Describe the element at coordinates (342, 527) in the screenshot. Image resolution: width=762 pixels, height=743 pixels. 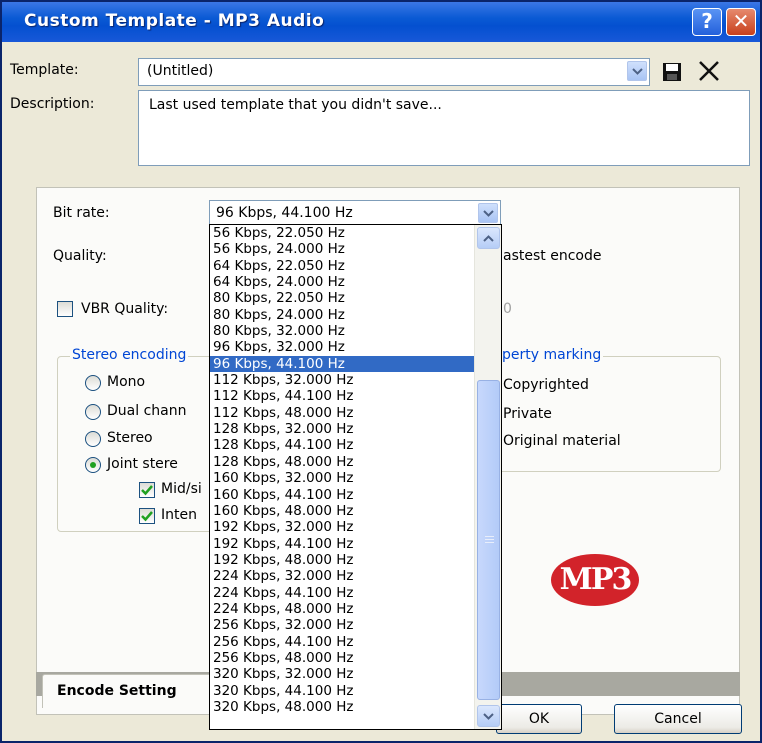
I see `bit-rate-option: 192 Kbps, 32.000 Hz` at that location.